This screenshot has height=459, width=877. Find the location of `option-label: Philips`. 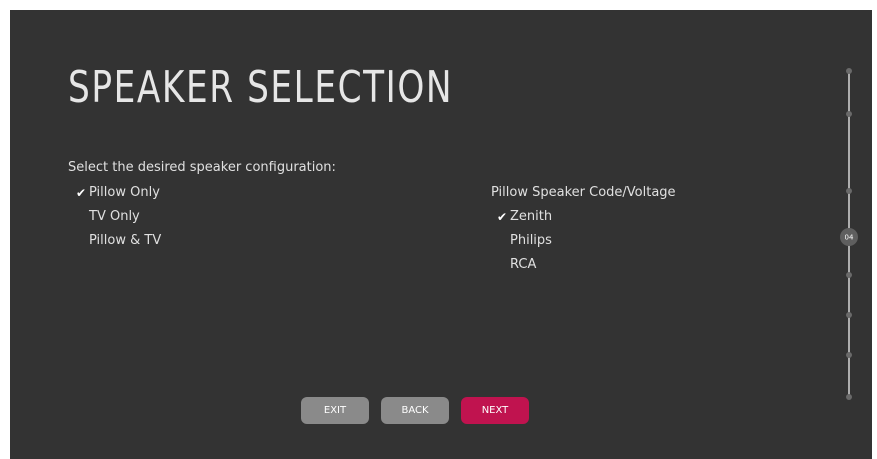

option-label: Philips is located at coordinates (531, 240).